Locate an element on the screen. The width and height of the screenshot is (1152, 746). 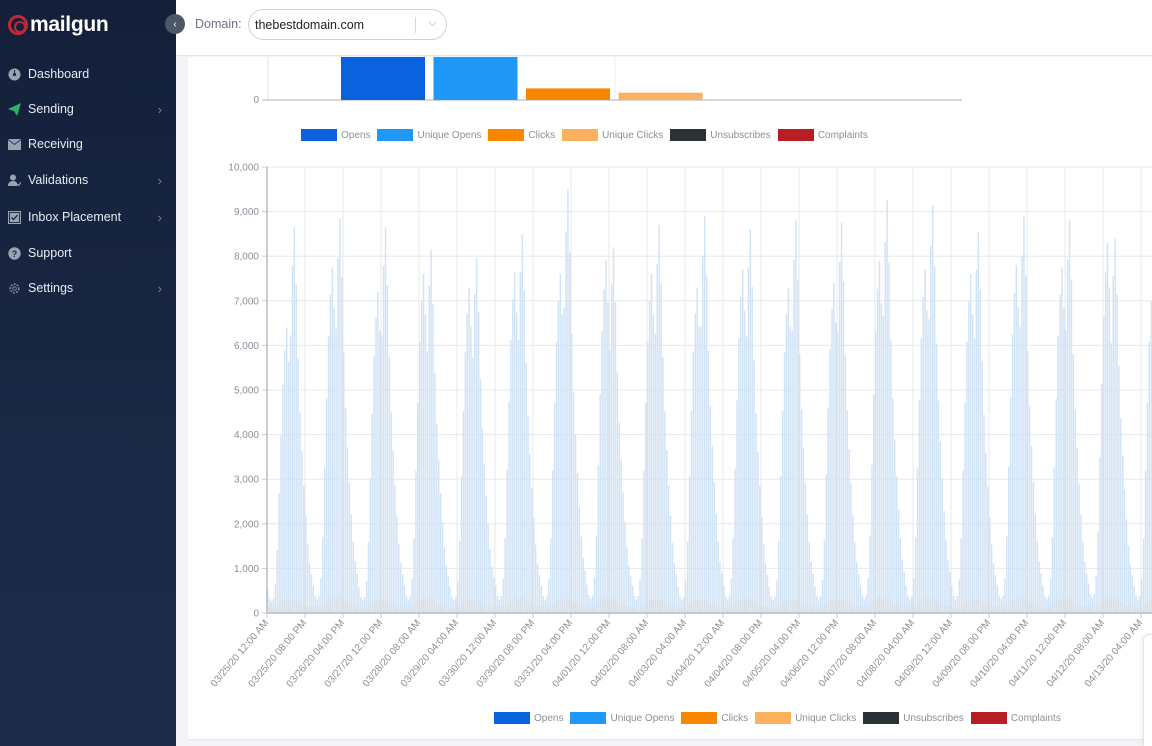
legend-item-opens: Opens is located at coordinates (528, 718).